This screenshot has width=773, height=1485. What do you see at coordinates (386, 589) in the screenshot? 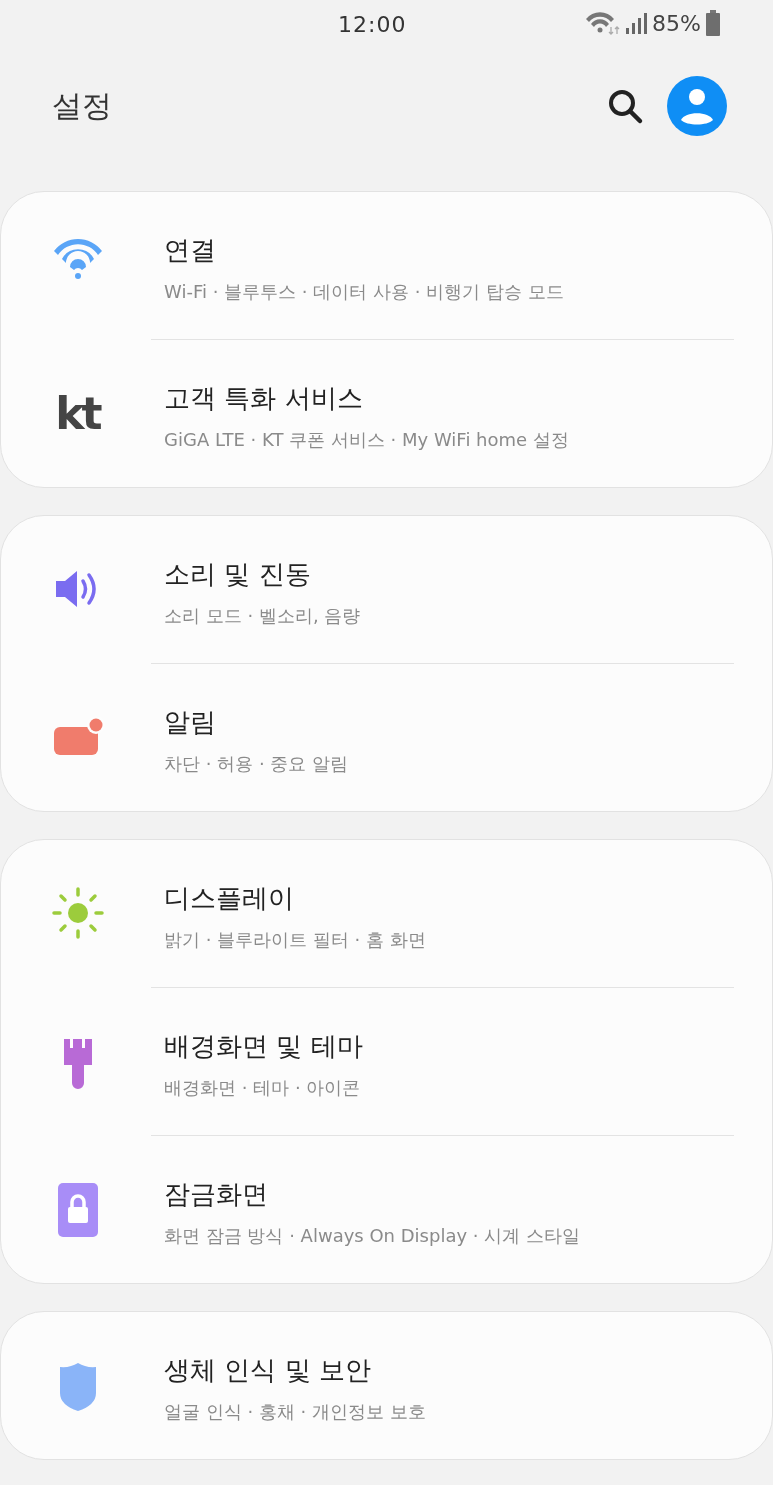
I see `settings-item: 소리 및 진동 소리 모드 · 벨소리, 음량` at bounding box center [386, 589].